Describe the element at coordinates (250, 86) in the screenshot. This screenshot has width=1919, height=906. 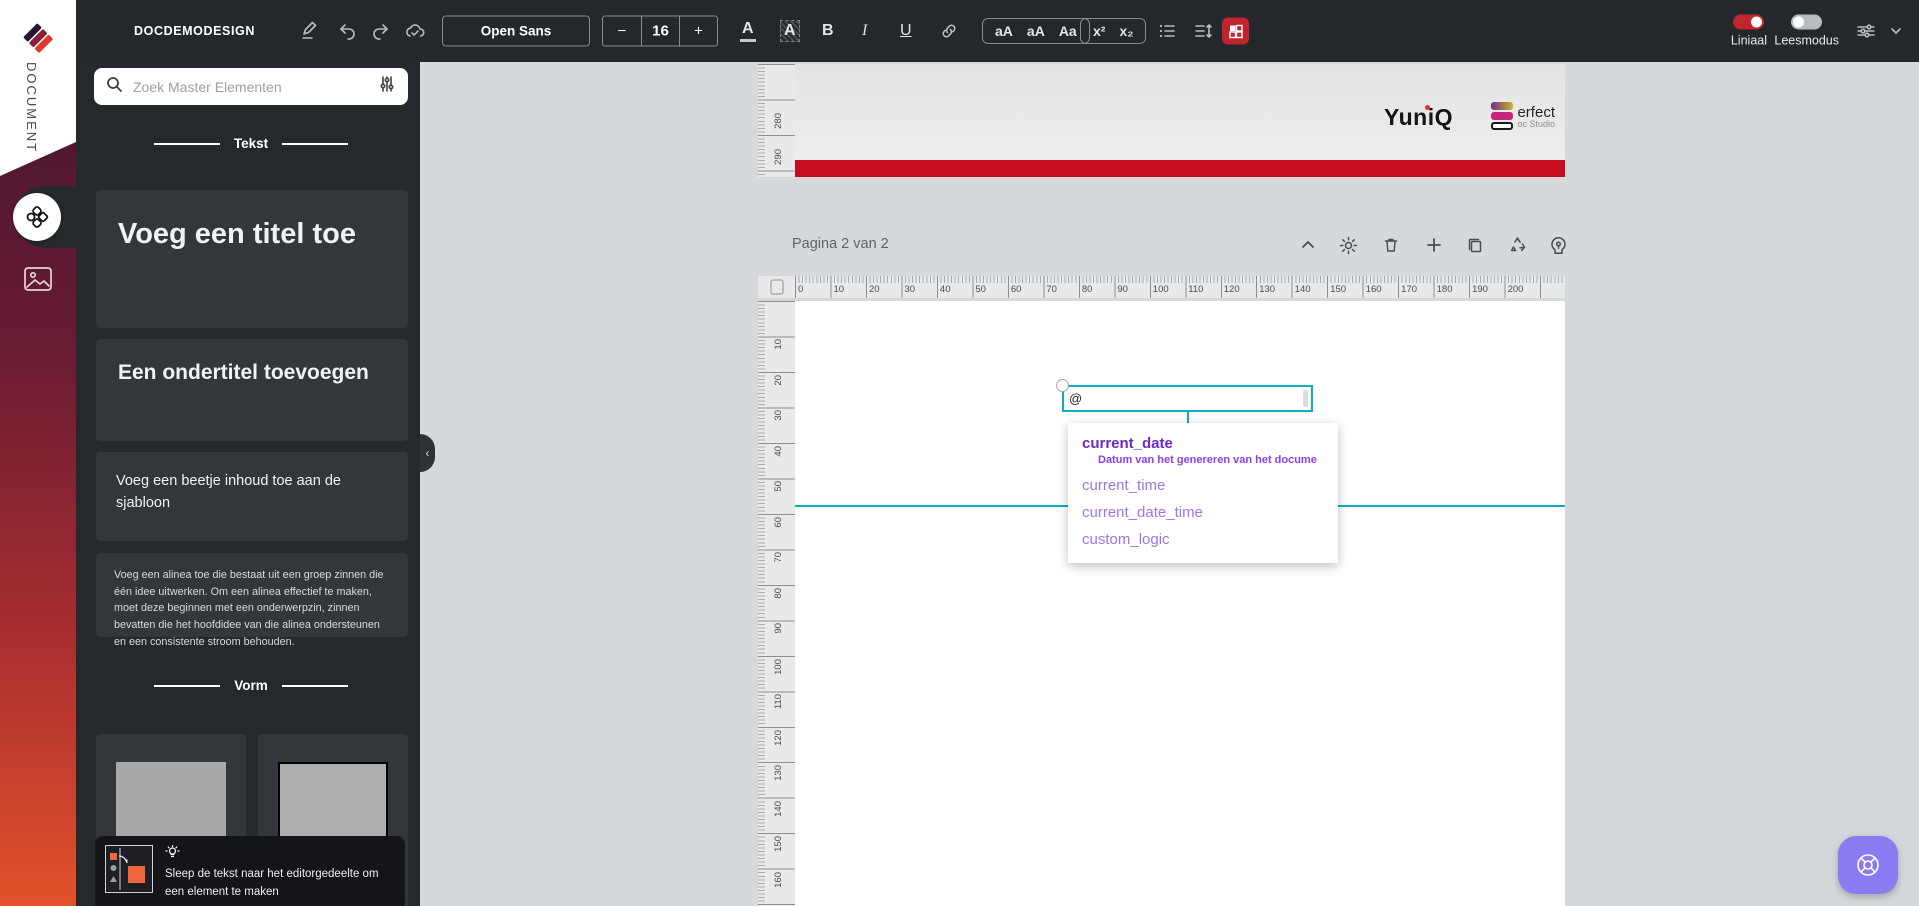
I see `search-input` at that location.